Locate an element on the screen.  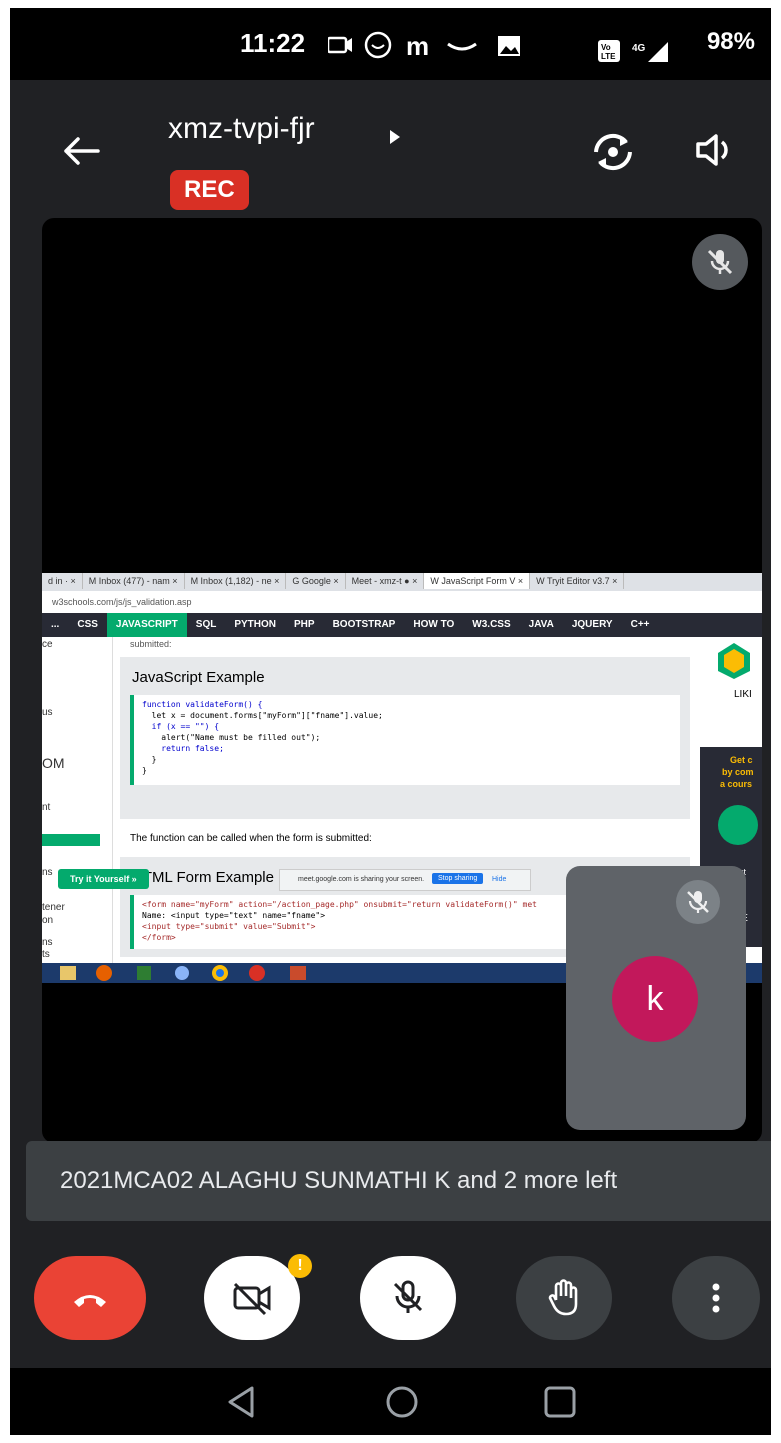
nav-item: SQL is located at coordinates (206, 624).